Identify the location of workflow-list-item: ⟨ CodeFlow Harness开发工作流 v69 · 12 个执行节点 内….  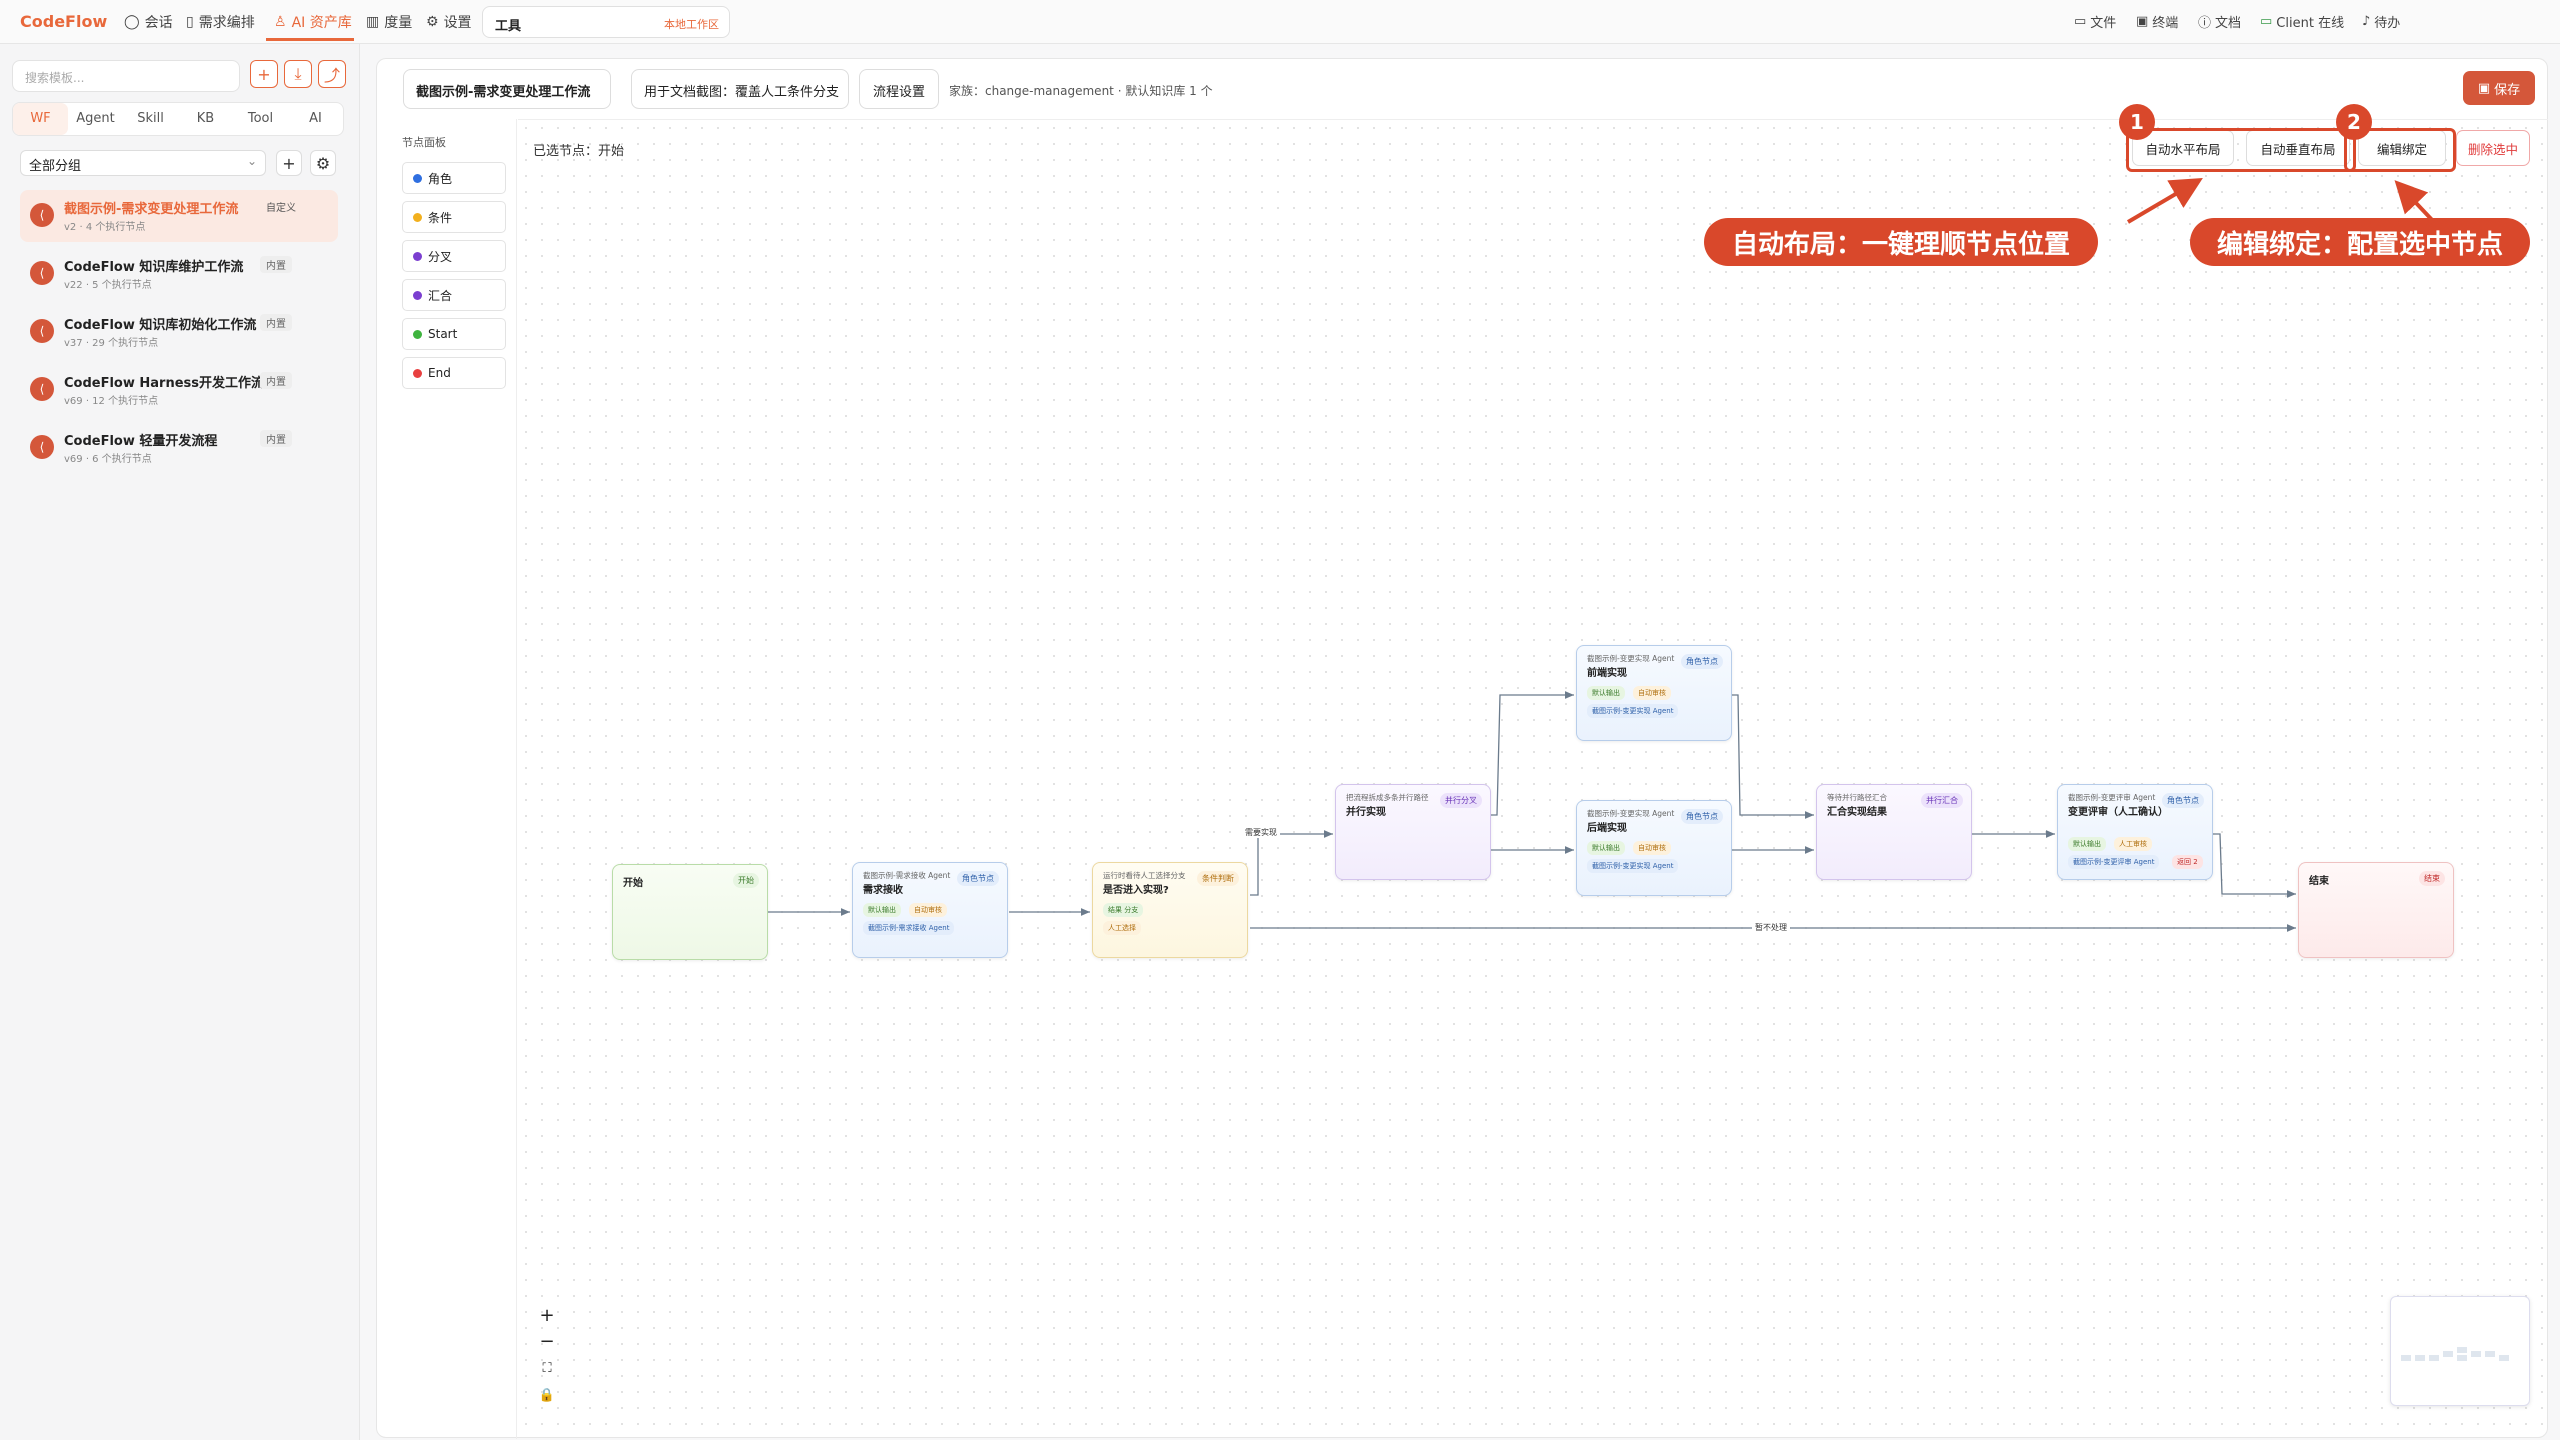
(179, 390).